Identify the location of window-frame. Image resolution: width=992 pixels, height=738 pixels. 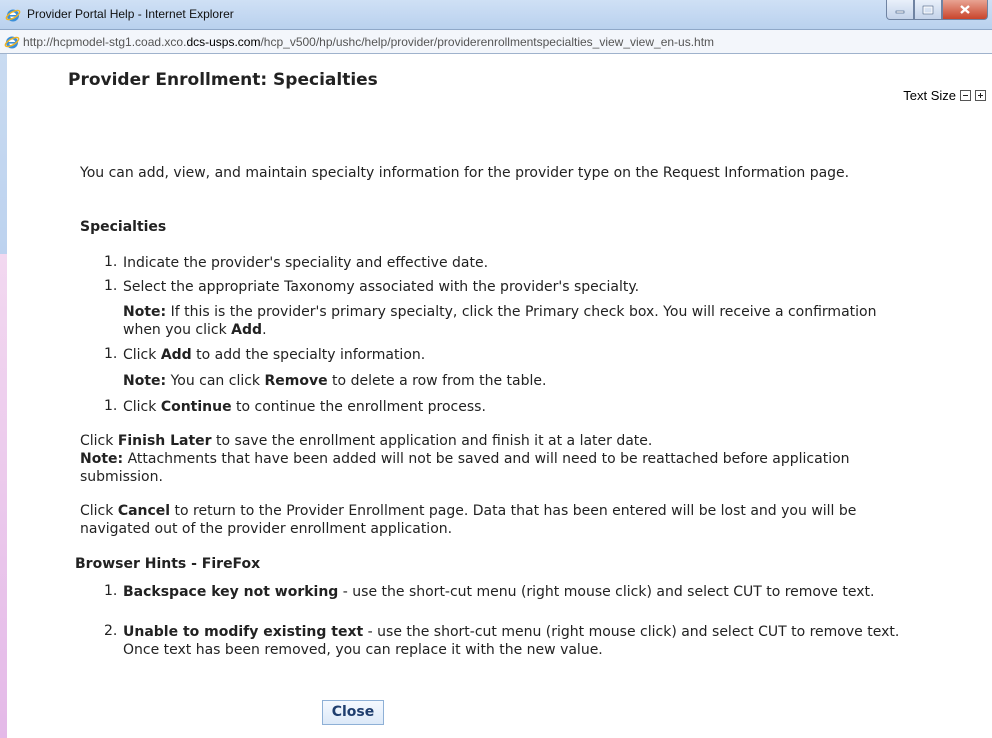
(3, 396).